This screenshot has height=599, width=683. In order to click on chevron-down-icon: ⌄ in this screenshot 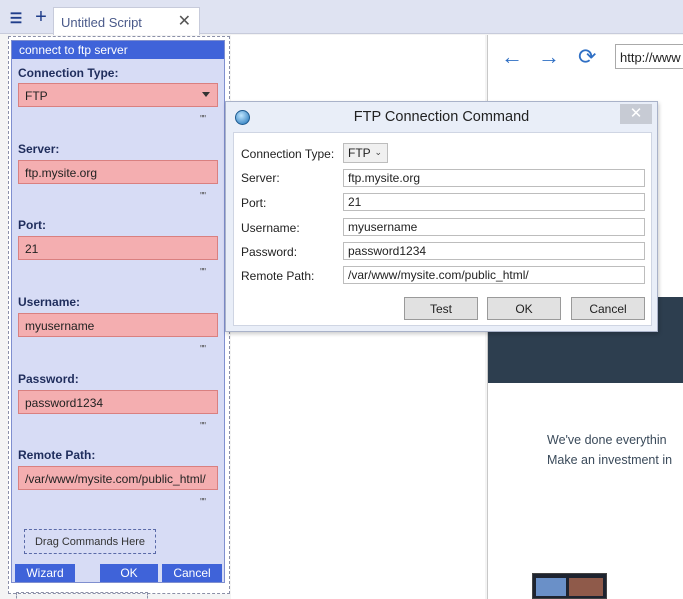, I will do `click(378, 152)`.